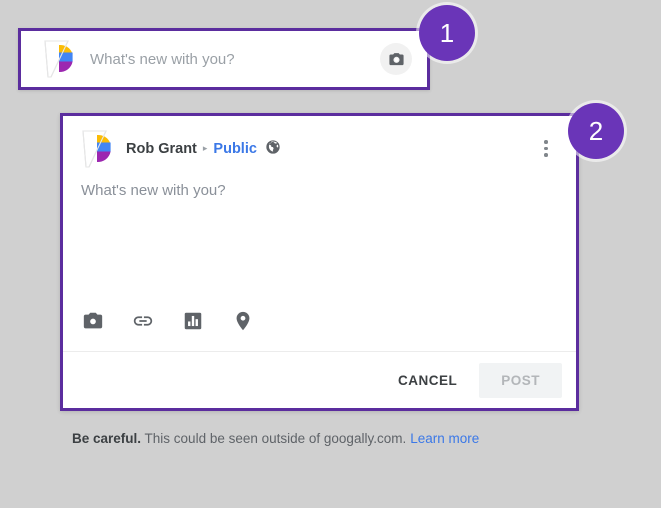 This screenshot has width=661, height=508. Describe the element at coordinates (330, 148) in the screenshot. I see `author-line: Rob Grant ▸ Public` at that location.